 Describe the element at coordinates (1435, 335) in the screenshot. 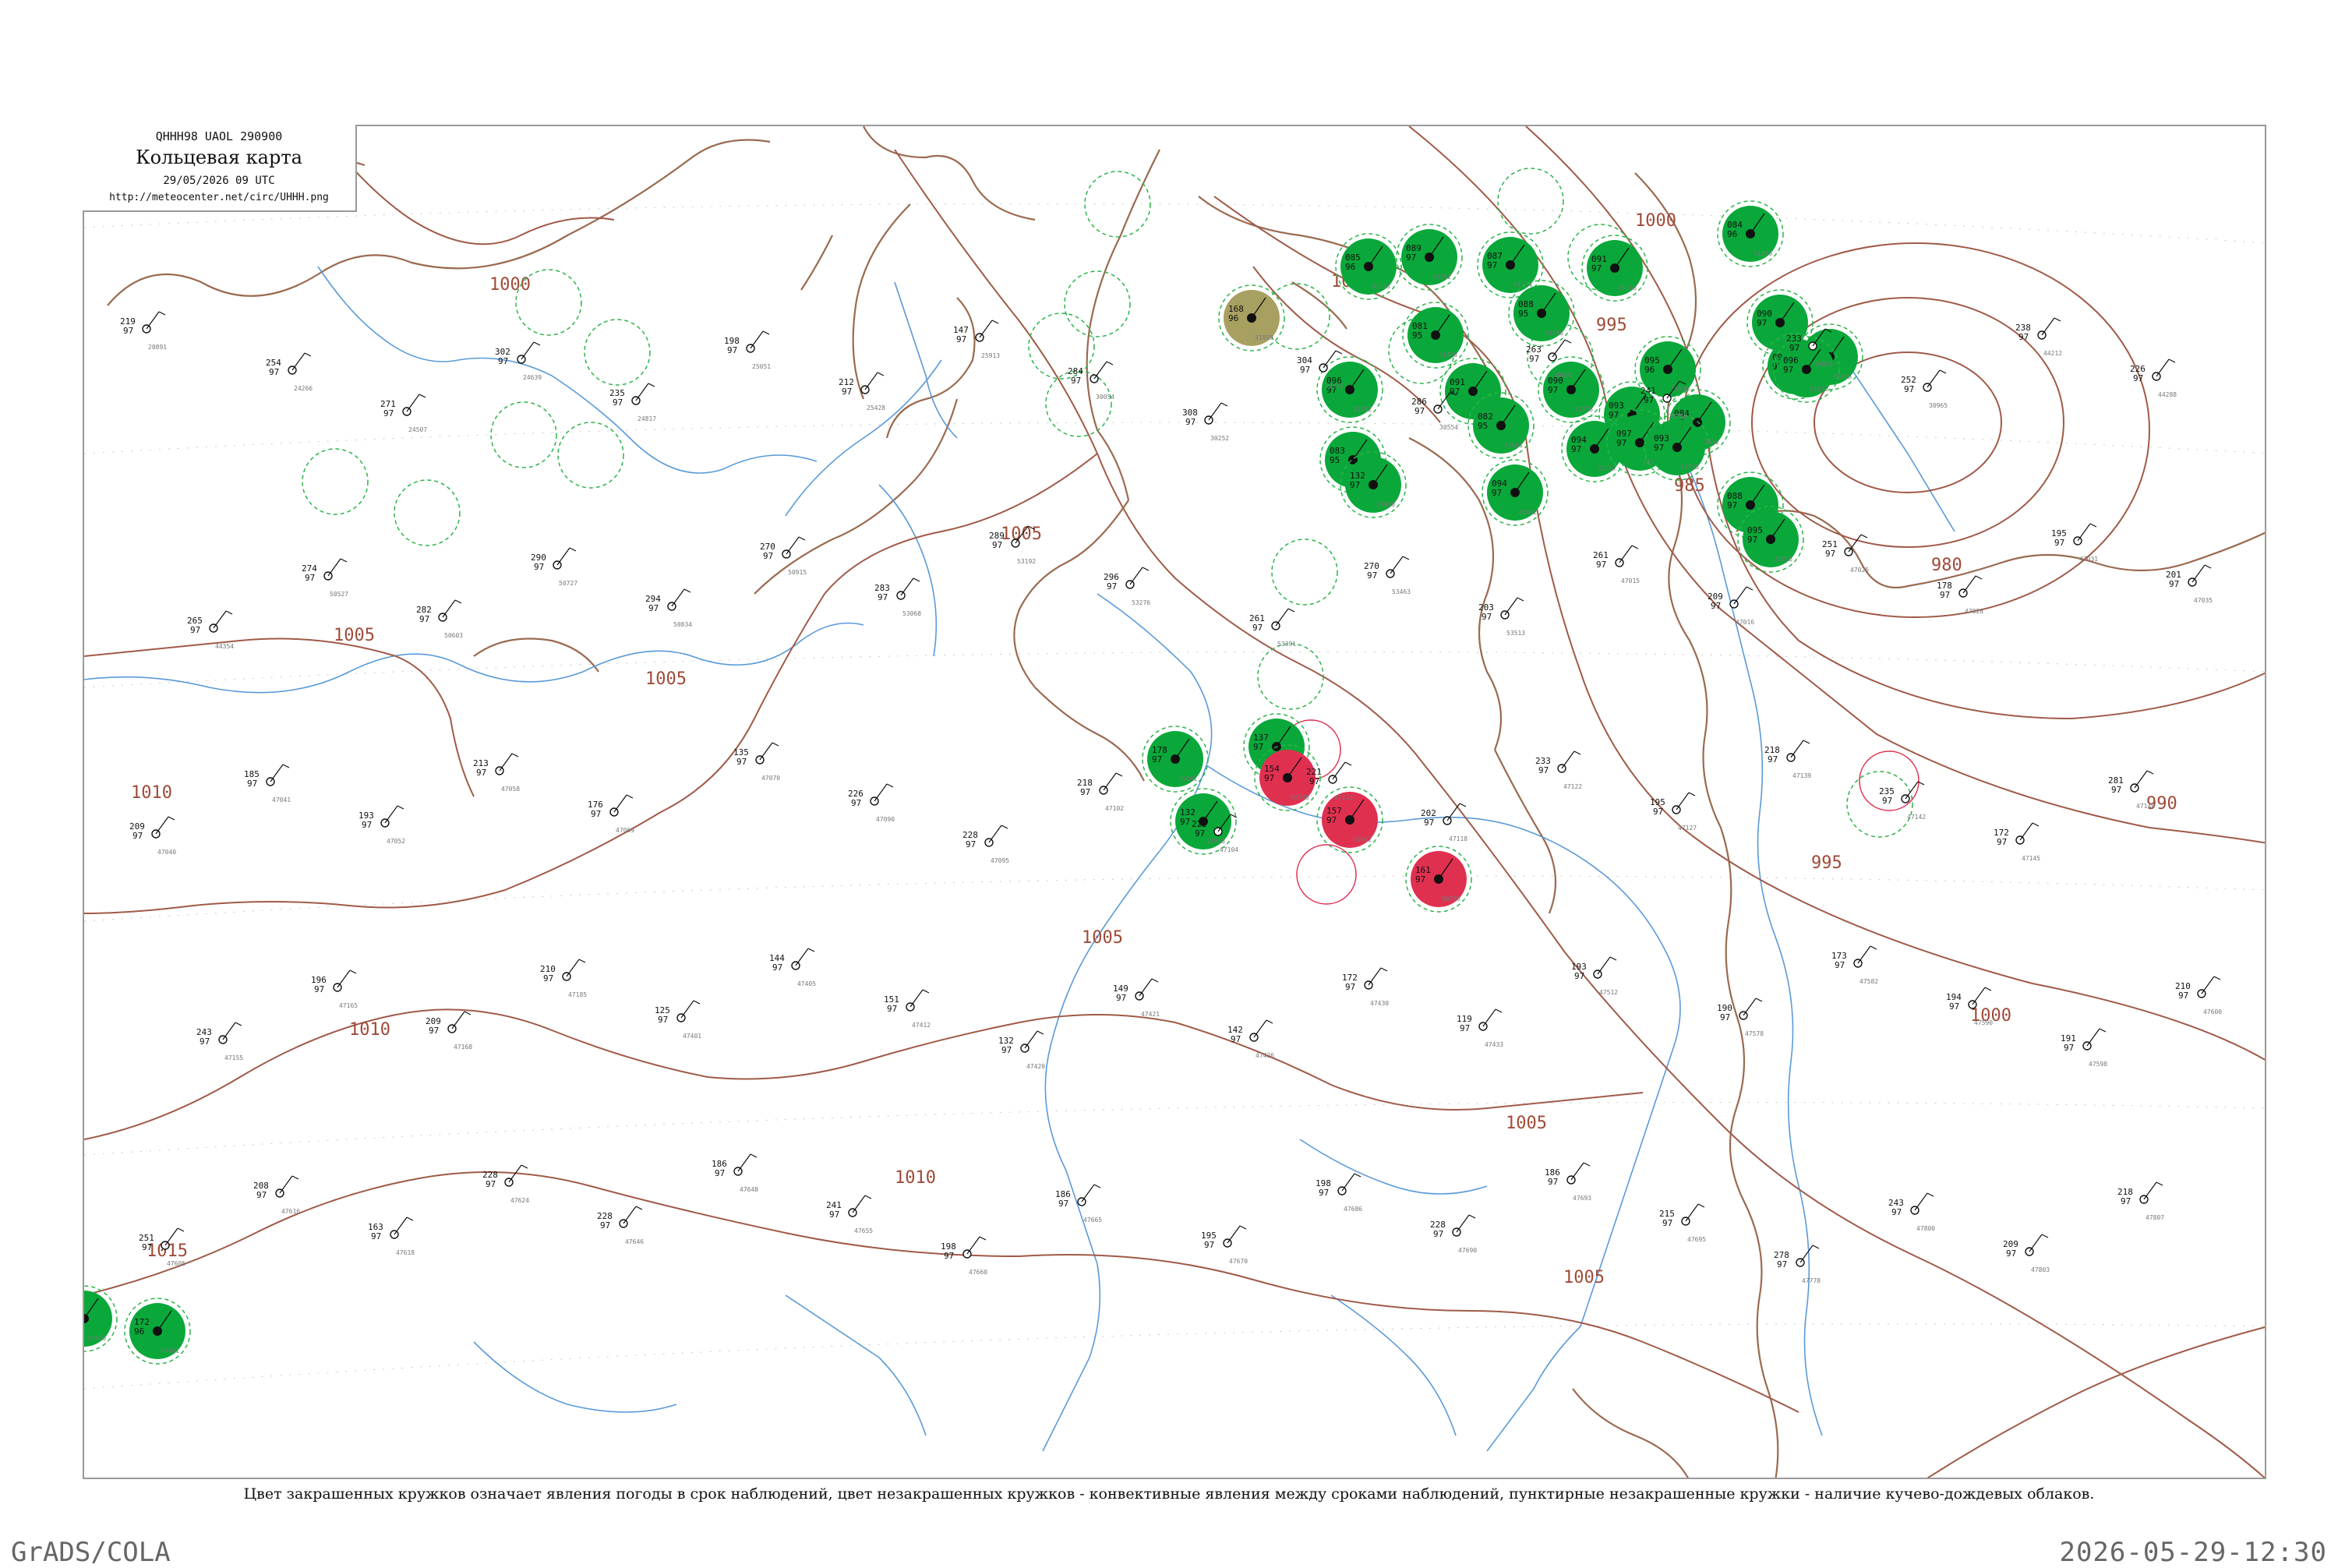

I see `phenomenon-station: 0819531418` at that location.